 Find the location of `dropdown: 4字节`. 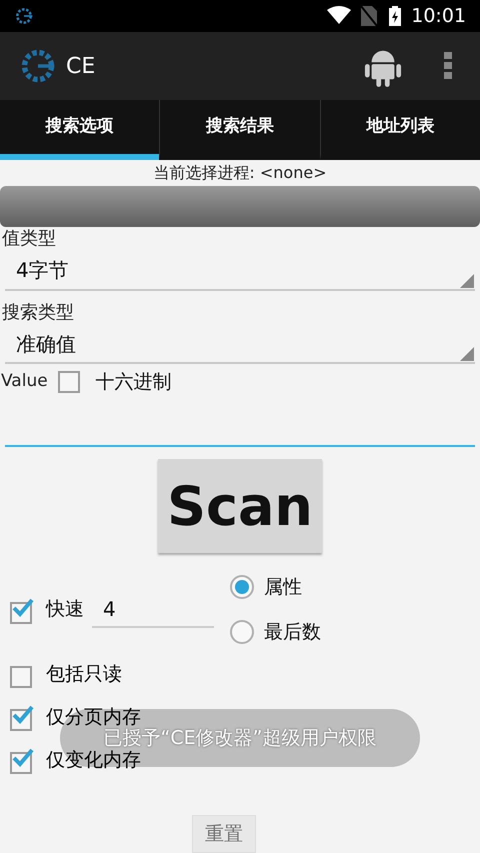

dropdown: 4字节 is located at coordinates (240, 271).